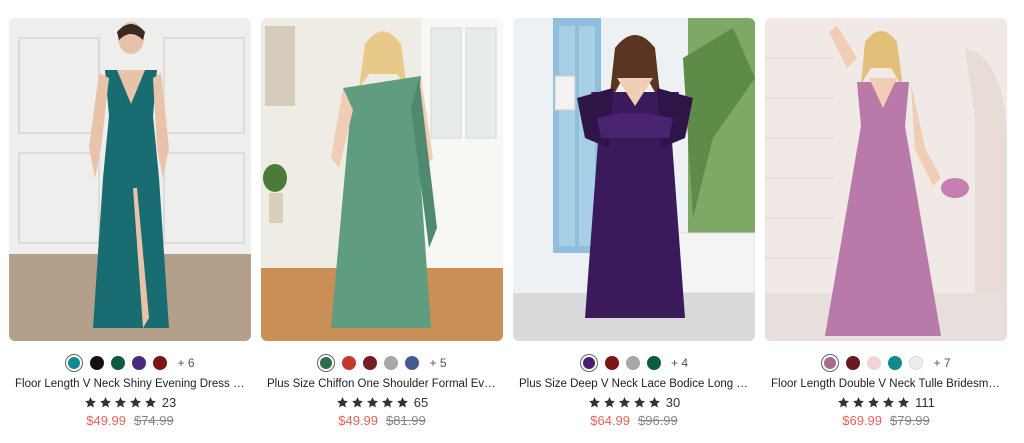 Image resolution: width=1024 pixels, height=443 pixels. I want to click on color-swatches: + 4, so click(634, 363).